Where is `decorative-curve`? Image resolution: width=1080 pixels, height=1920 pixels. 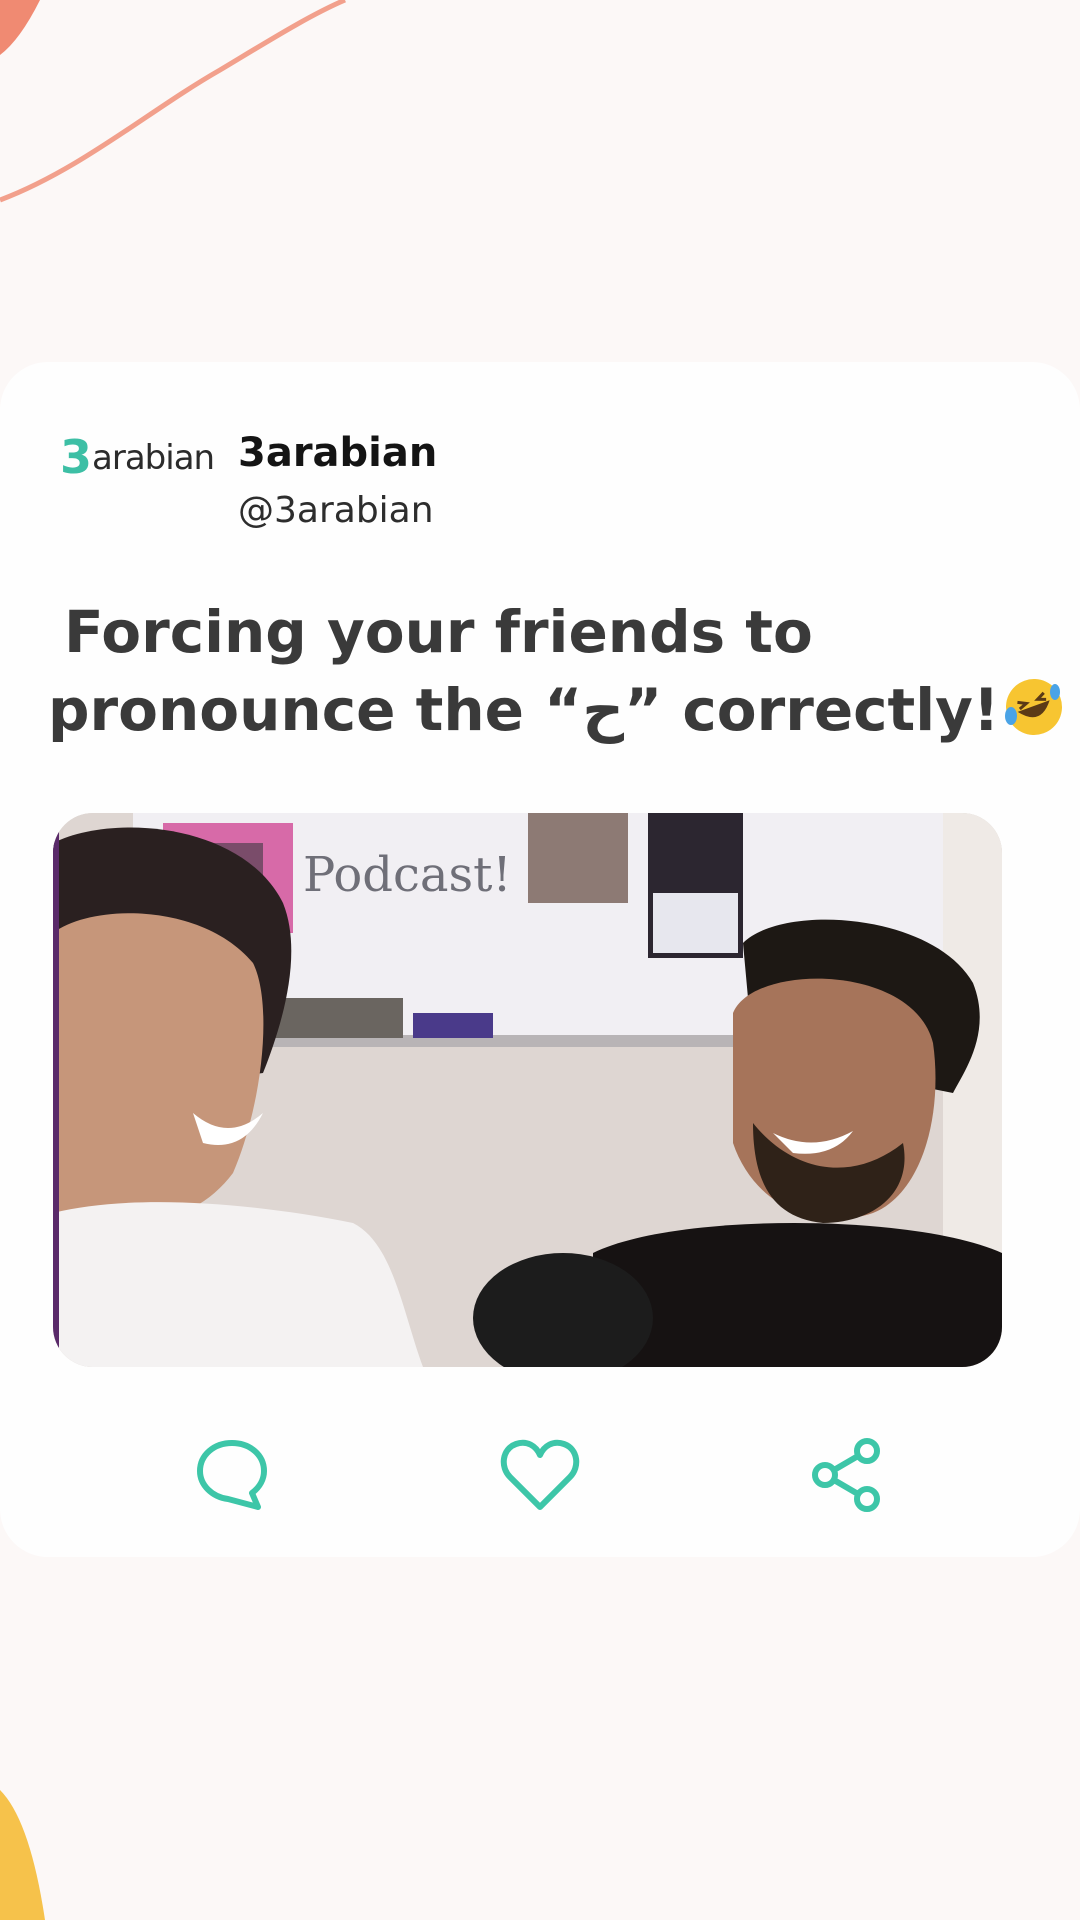
decorative-curve is located at coordinates (173, 101).